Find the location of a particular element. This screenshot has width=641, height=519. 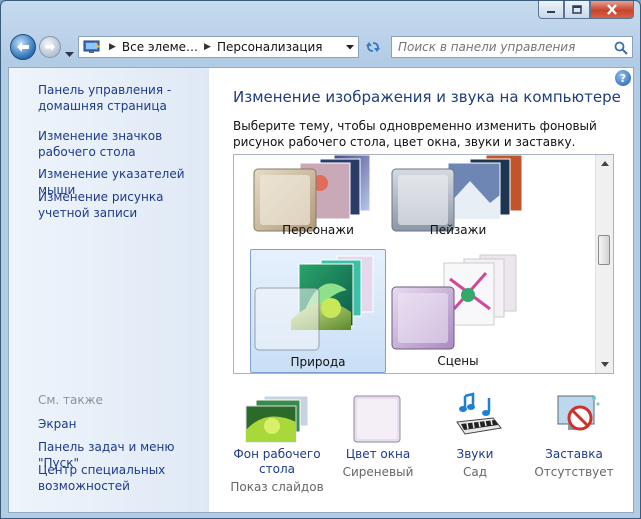

option-desktop-background-text: Фон рабочего стола Показ слайдов is located at coordinates (277, 470).